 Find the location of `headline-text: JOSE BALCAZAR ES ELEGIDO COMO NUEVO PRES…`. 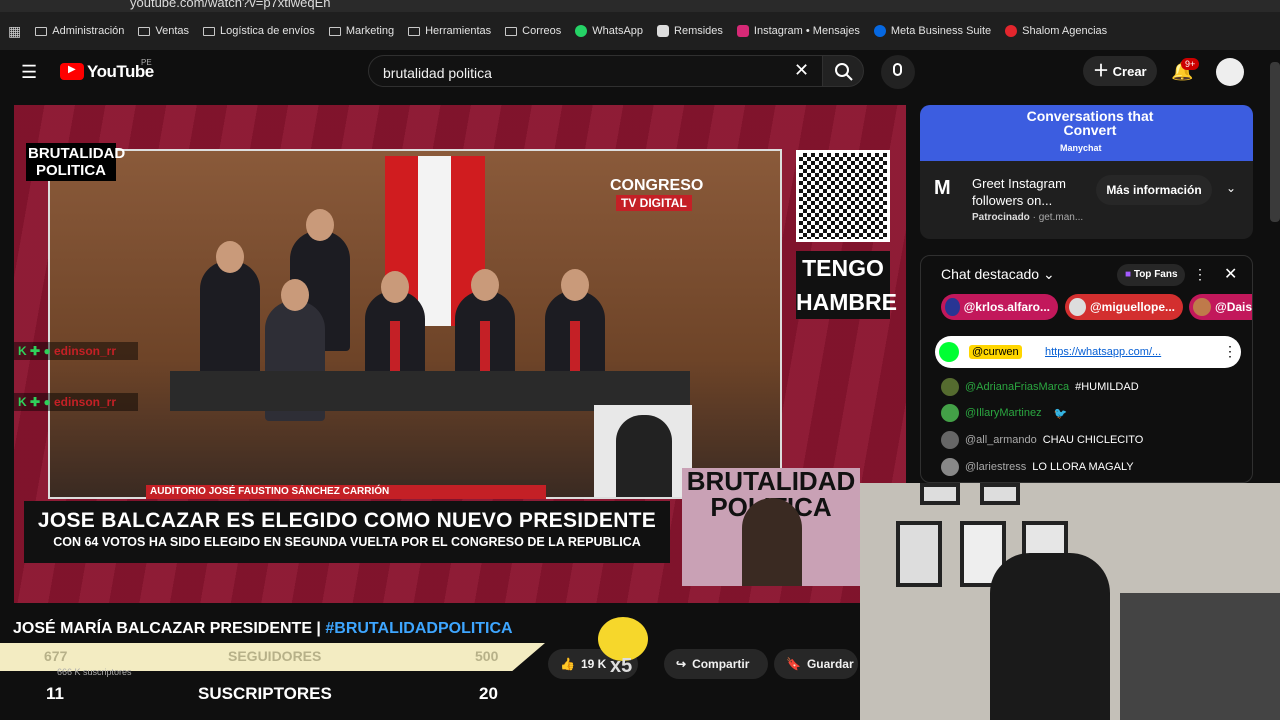

headline-text: JOSE BALCAZAR ES ELEGIDO COMO NUEVO PRES… is located at coordinates (347, 520).